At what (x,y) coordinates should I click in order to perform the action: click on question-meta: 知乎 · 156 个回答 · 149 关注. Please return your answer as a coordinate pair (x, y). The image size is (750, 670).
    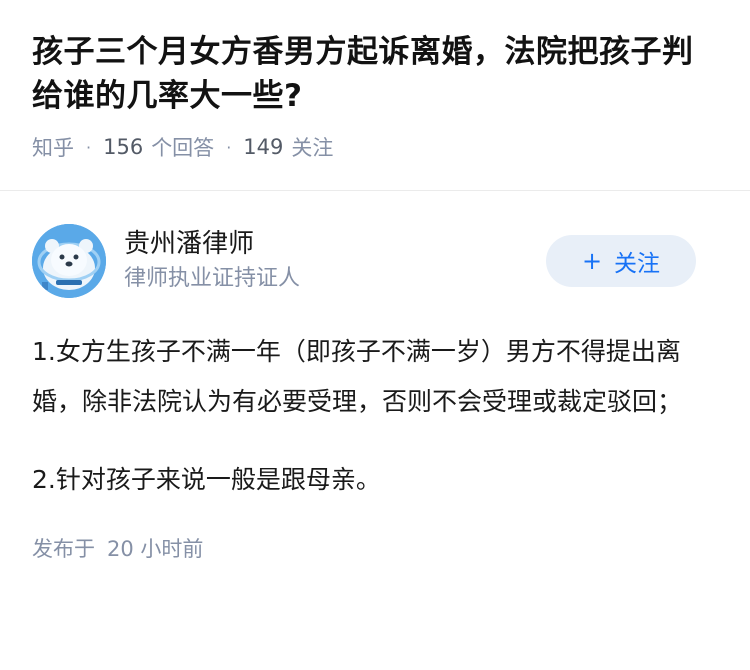
    Looking at the image, I should click on (375, 147).